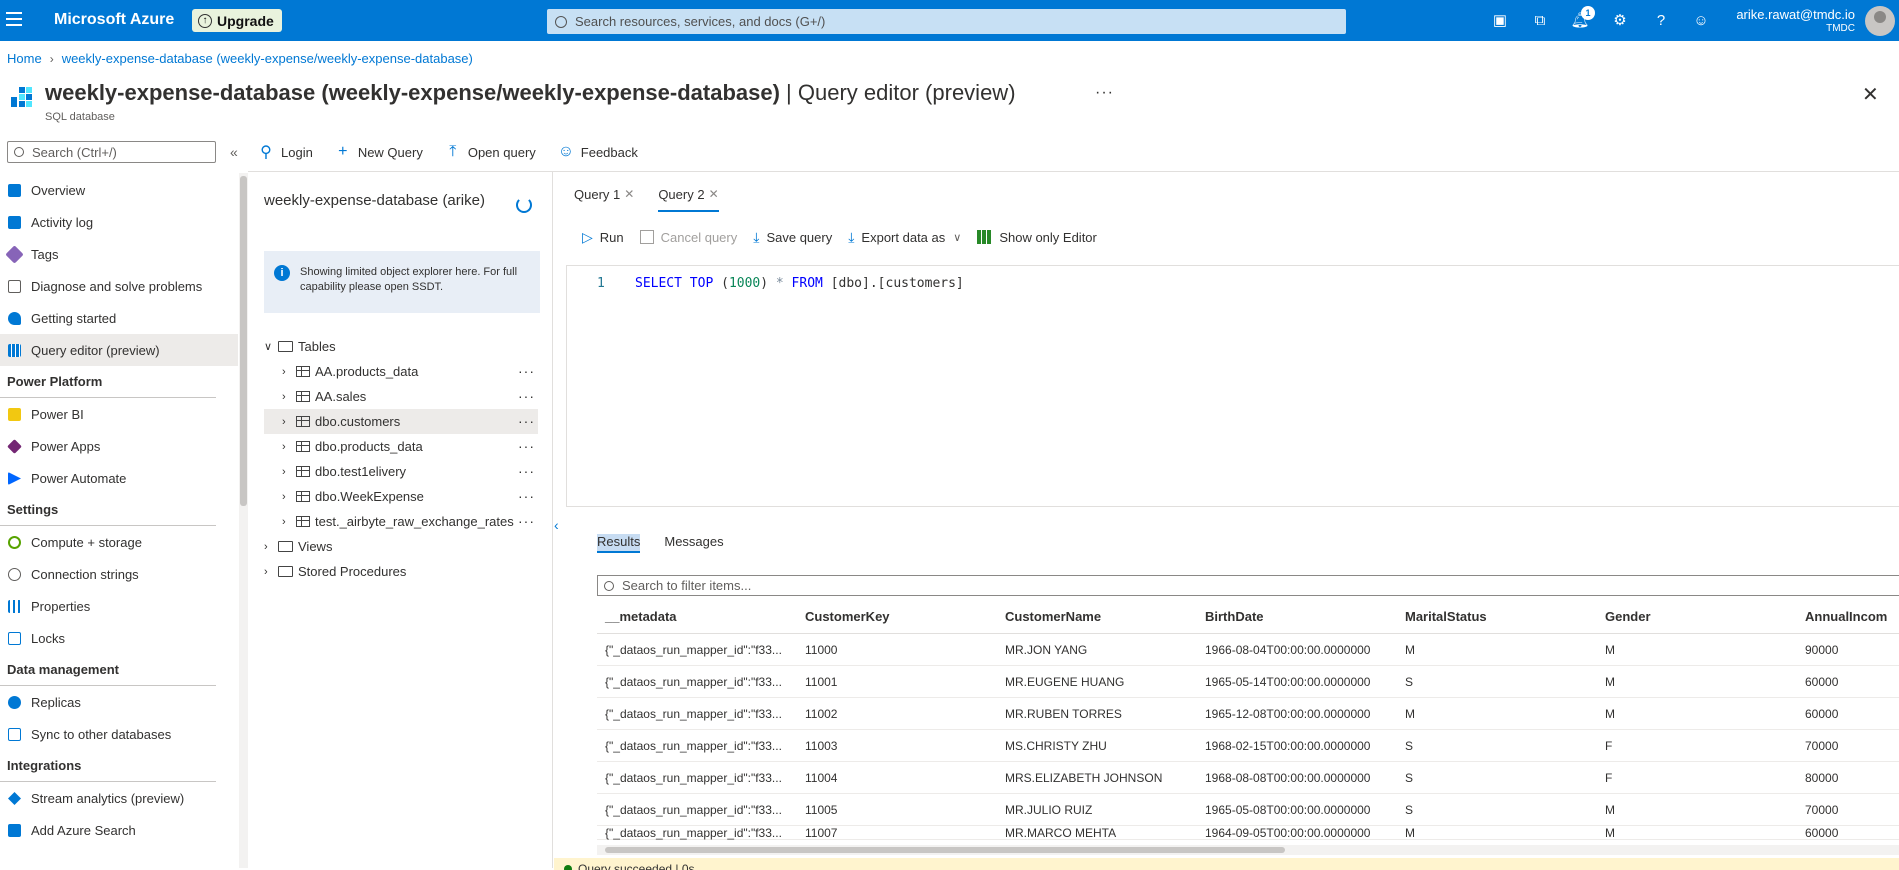  Describe the element at coordinates (119, 702) in the screenshot. I see `sidebar-item-replicas: Replicas` at that location.